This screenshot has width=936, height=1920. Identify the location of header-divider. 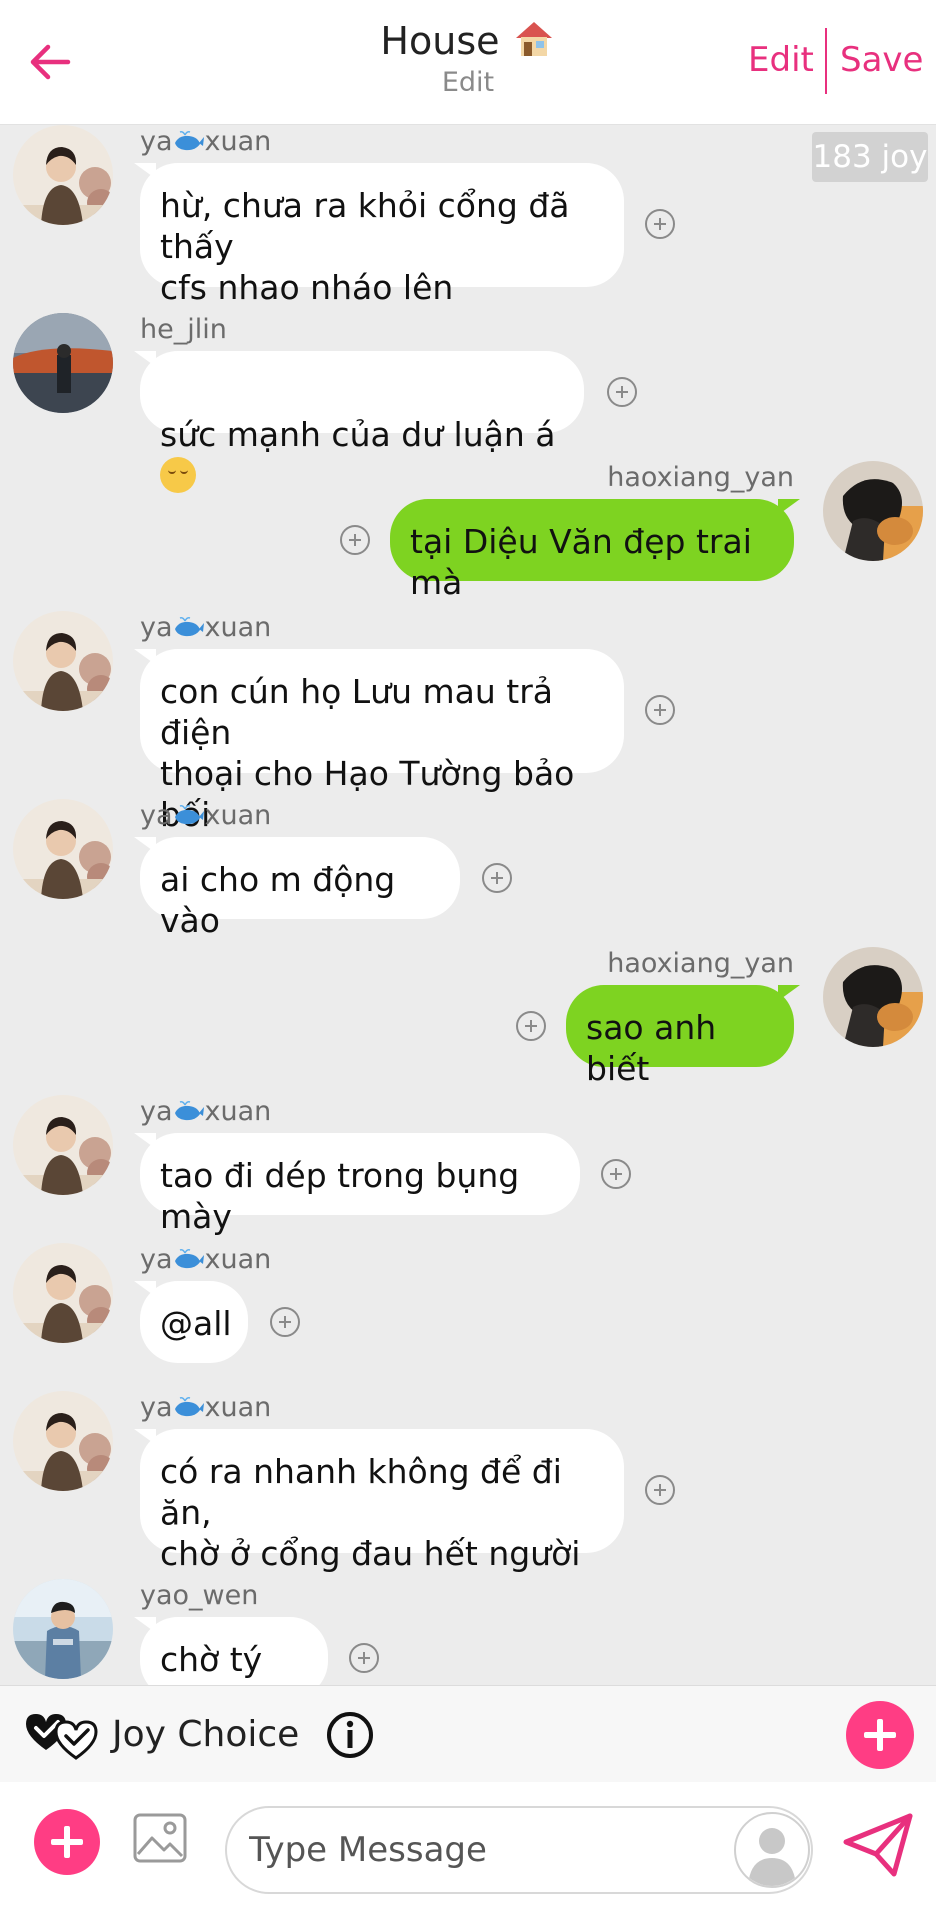
(826, 61).